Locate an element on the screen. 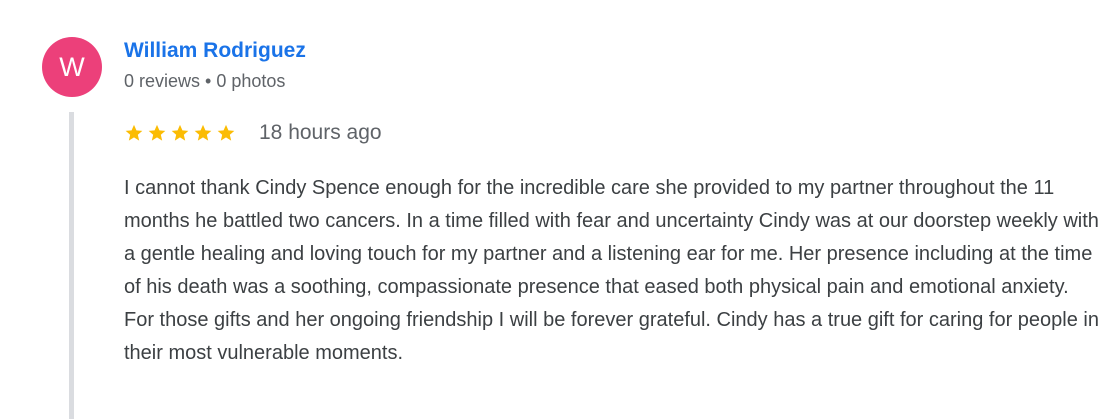 The width and height of the screenshot is (1108, 419). review-thread-line is located at coordinates (71, 265).